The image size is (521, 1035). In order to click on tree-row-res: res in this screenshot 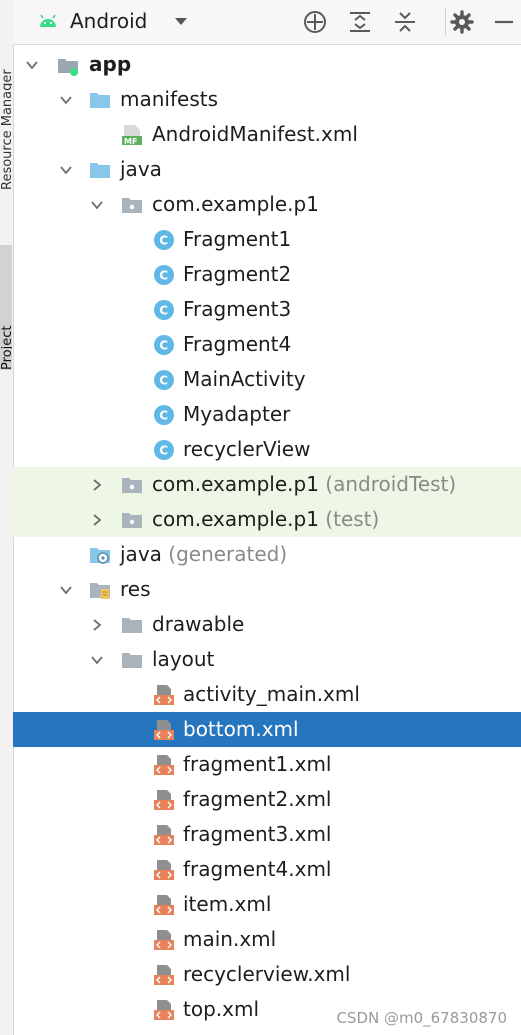, I will do `click(267, 589)`.